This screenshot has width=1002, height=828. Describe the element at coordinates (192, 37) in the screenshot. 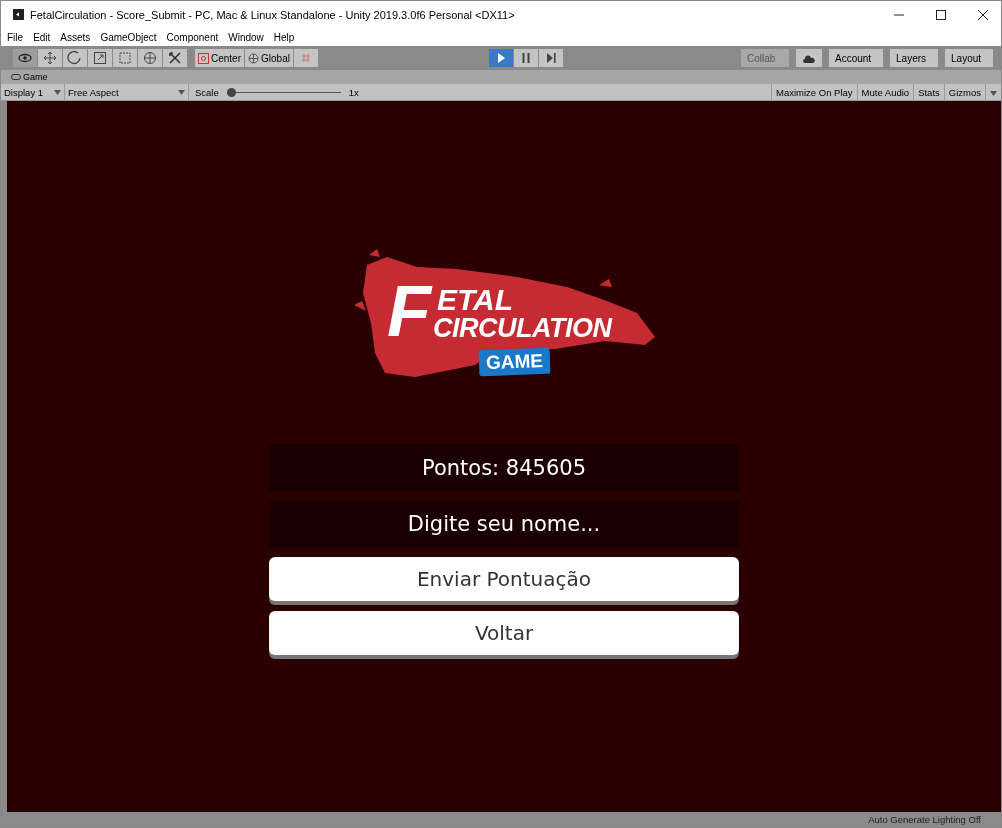

I see `menu-item: Component` at that location.